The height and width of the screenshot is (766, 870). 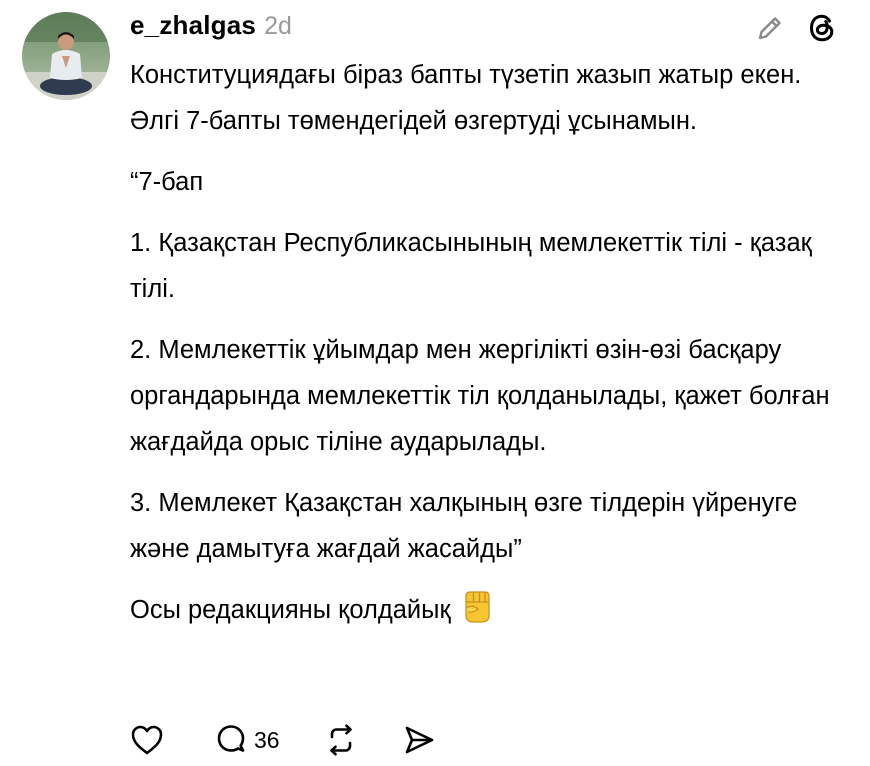 I want to click on post-paragraph: “7-бап, so click(x=167, y=182).